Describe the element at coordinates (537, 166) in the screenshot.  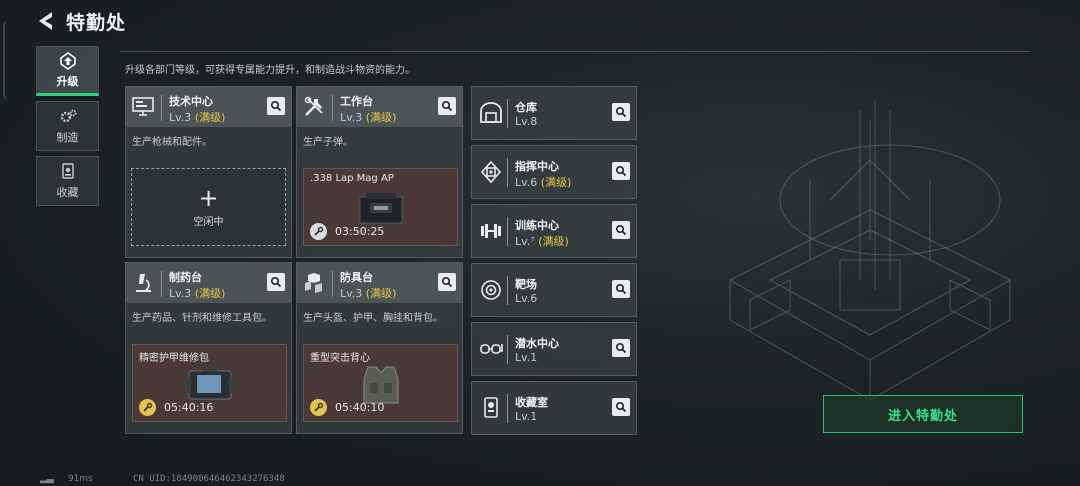
I see `facility-name: 指挥中心` at that location.